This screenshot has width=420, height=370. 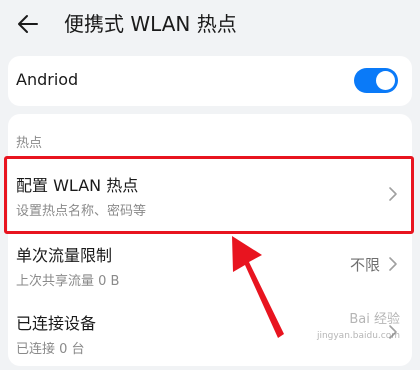 I want to click on watermark: Bai 经验 jingyan.baidu.com, so click(x=358, y=328).